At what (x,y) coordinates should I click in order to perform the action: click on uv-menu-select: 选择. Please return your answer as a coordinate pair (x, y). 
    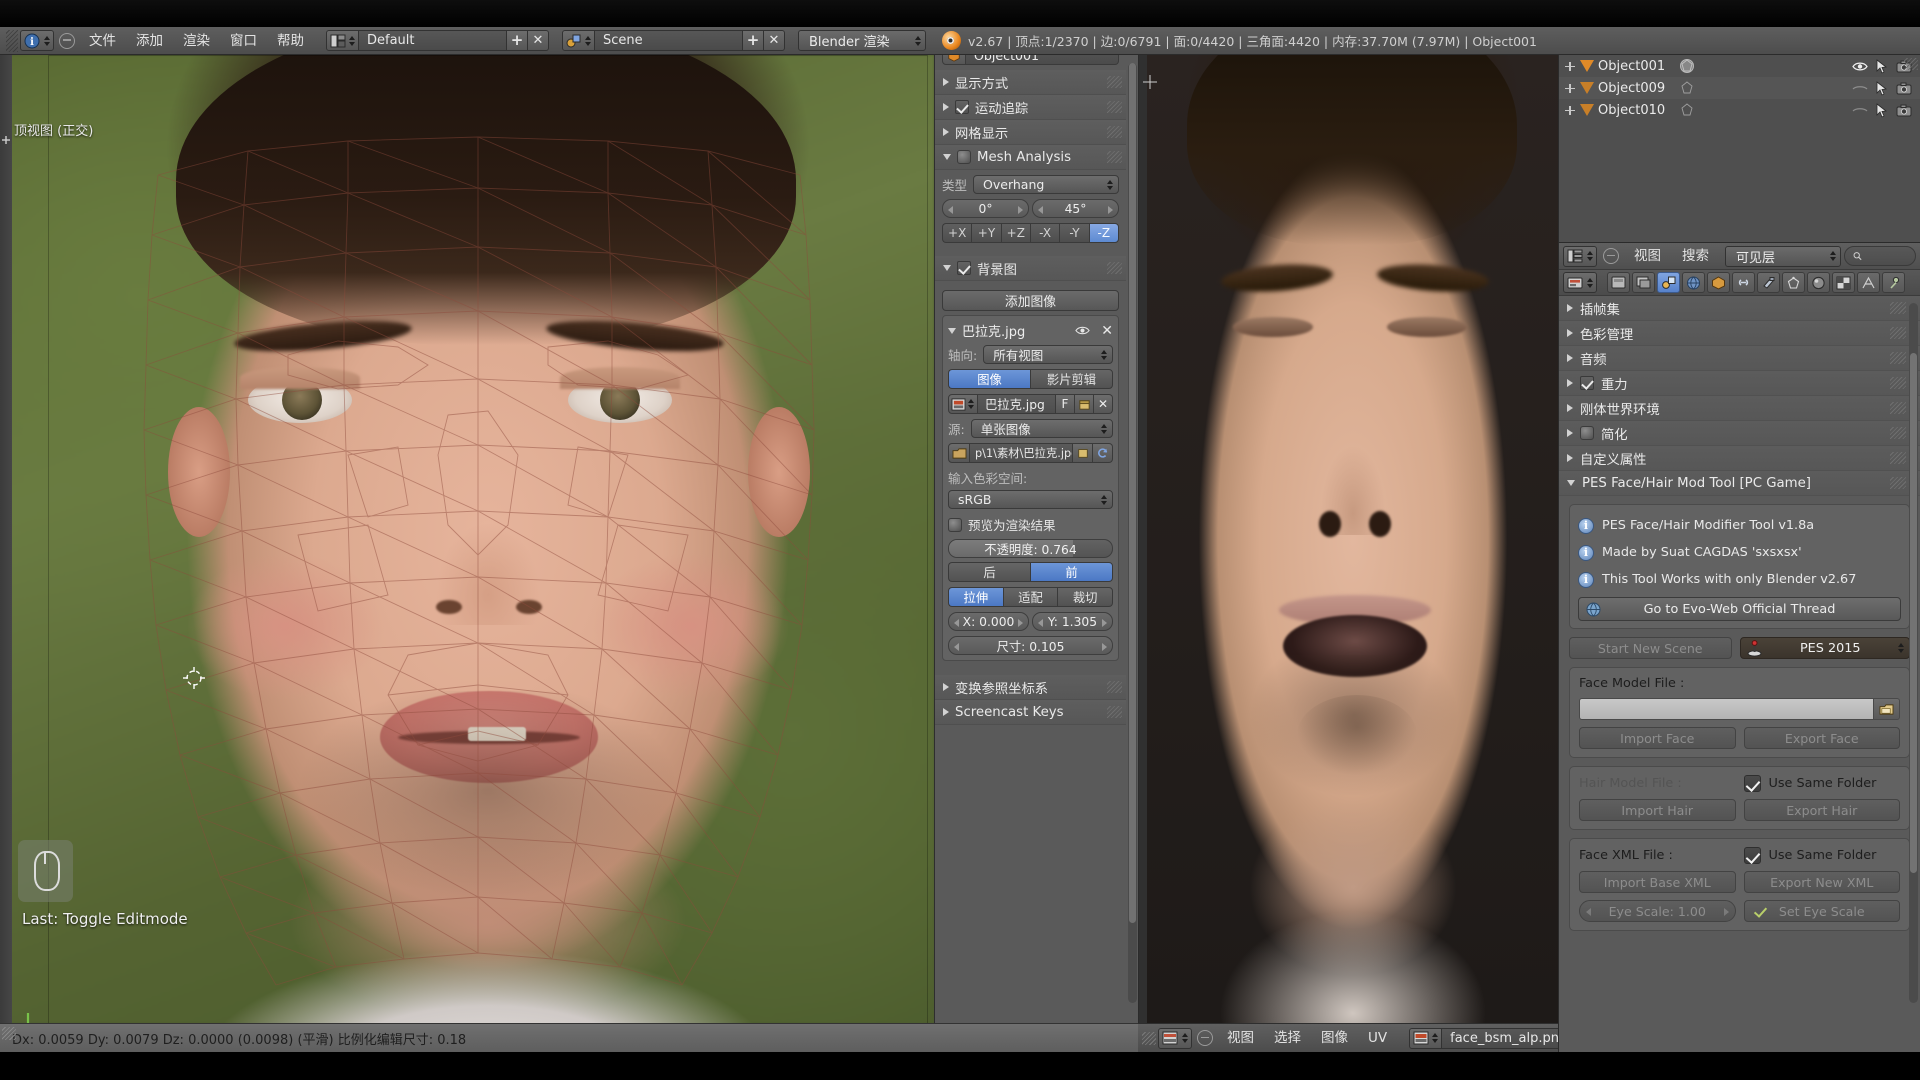
    Looking at the image, I should click on (1287, 1038).